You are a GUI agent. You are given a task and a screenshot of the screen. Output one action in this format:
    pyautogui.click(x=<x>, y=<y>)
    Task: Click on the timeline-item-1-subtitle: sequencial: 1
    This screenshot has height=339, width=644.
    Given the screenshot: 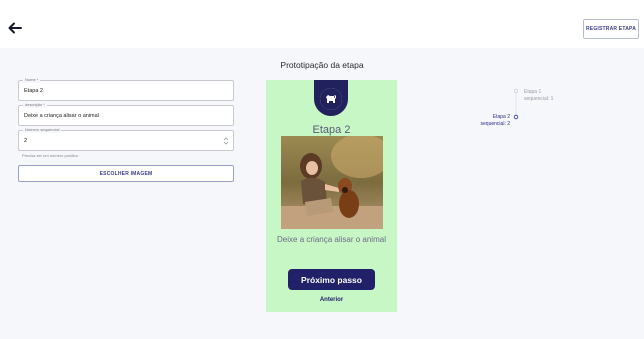 What is the action you would take?
    pyautogui.click(x=539, y=99)
    